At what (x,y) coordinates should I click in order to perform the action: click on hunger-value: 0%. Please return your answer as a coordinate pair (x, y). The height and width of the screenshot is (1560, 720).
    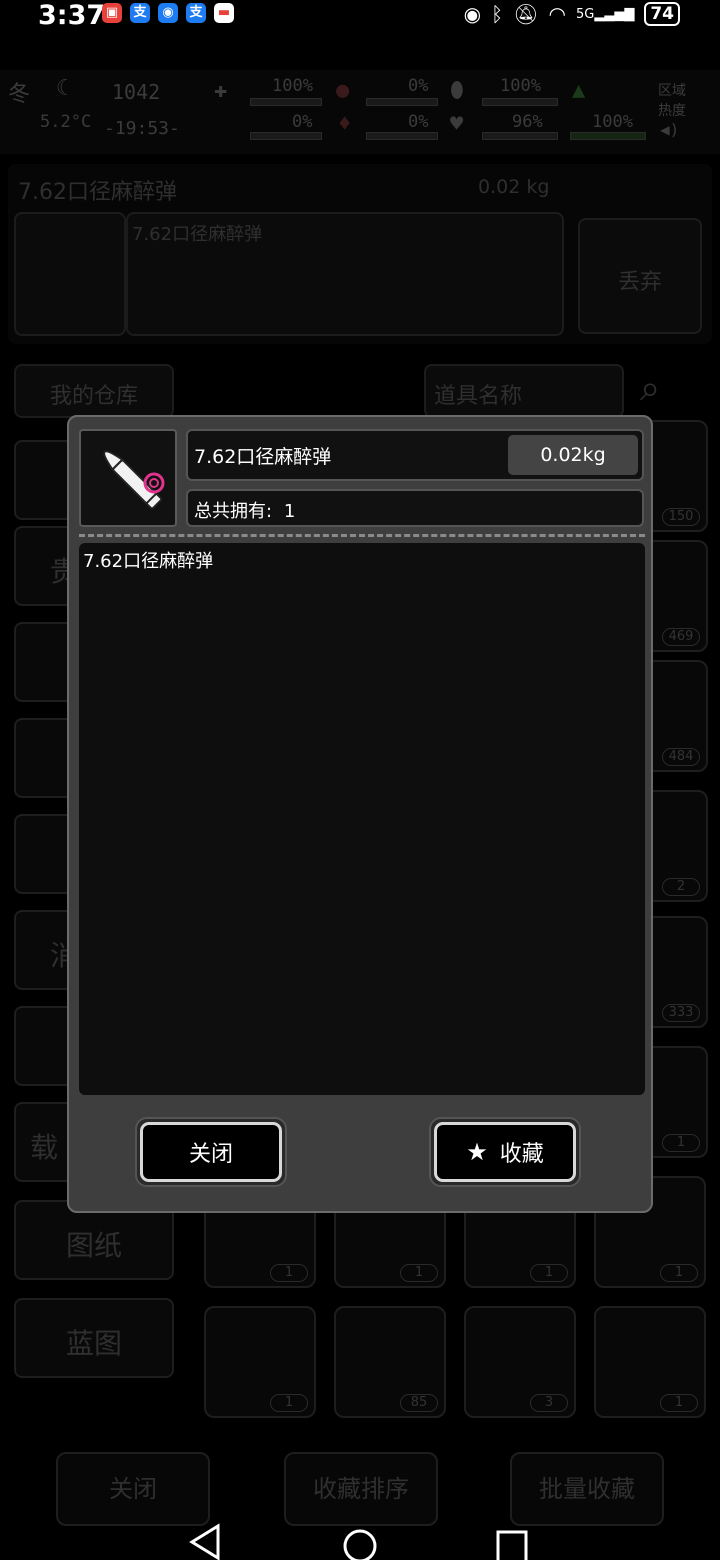
    Looking at the image, I should click on (418, 86).